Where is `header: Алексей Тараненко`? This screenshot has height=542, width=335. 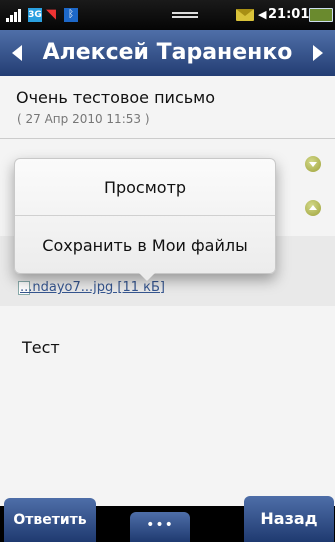 header: Алексей Тараненко is located at coordinates (167, 53).